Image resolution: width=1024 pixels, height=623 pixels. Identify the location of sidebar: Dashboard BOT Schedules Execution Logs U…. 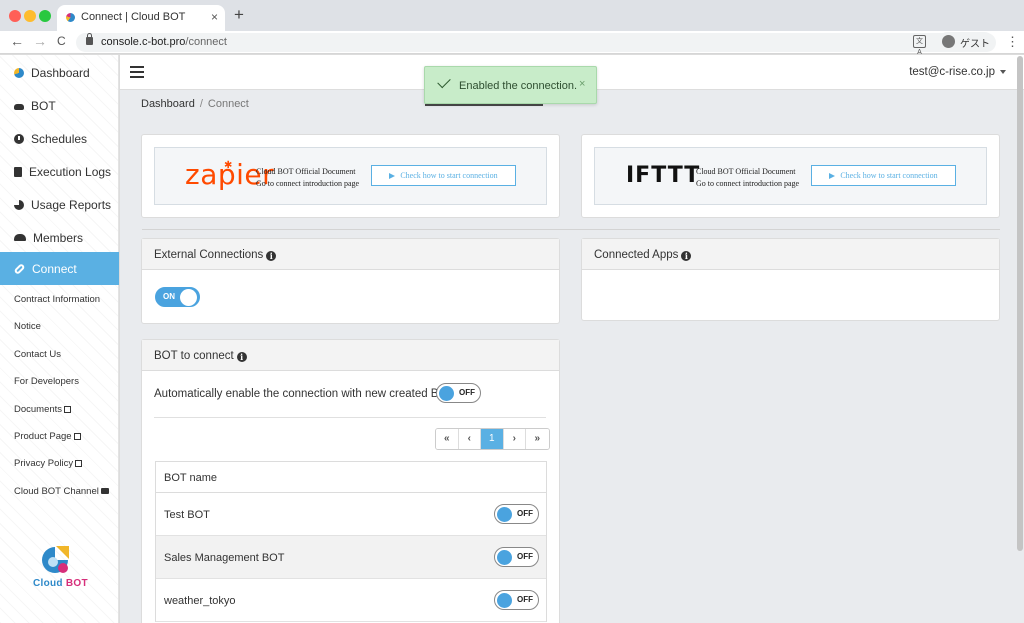
(59, 339).